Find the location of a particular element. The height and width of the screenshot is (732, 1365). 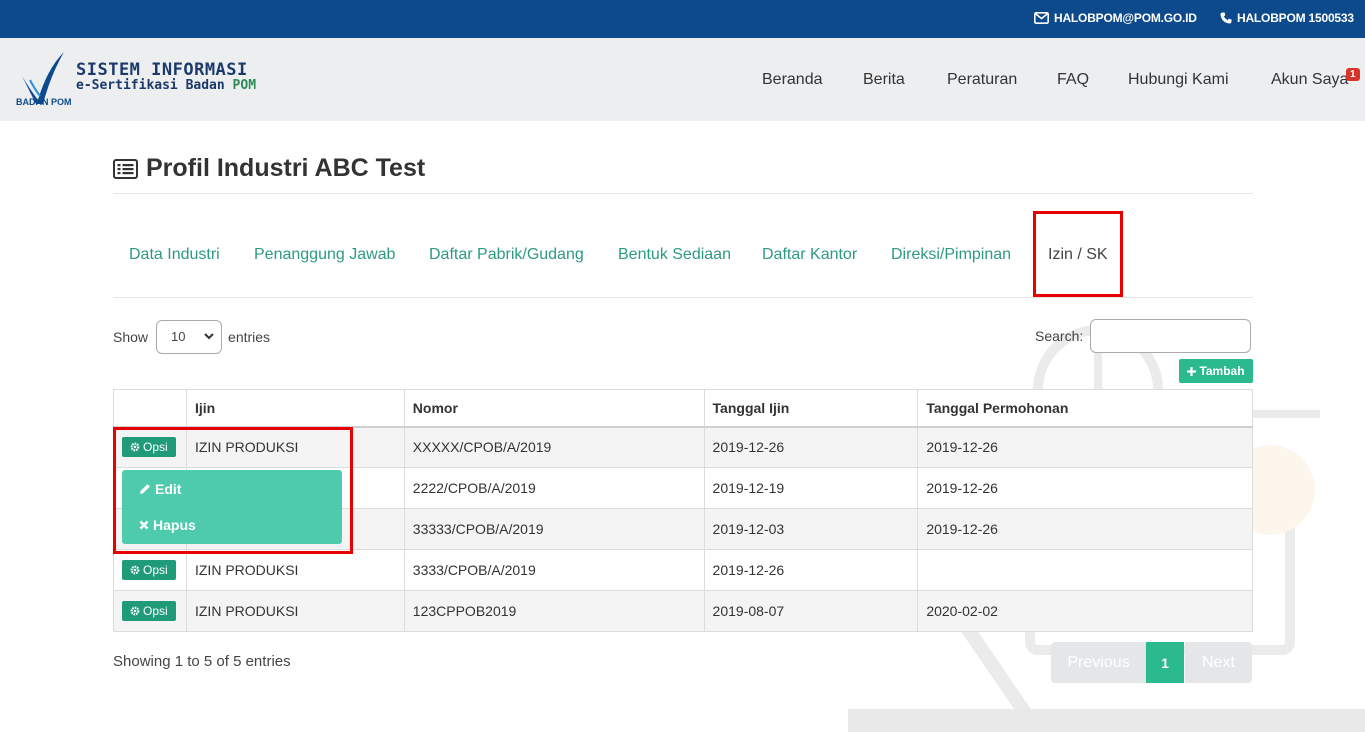

brand-subtitle: e-Sertifikasi Badan POM is located at coordinates (166, 85).